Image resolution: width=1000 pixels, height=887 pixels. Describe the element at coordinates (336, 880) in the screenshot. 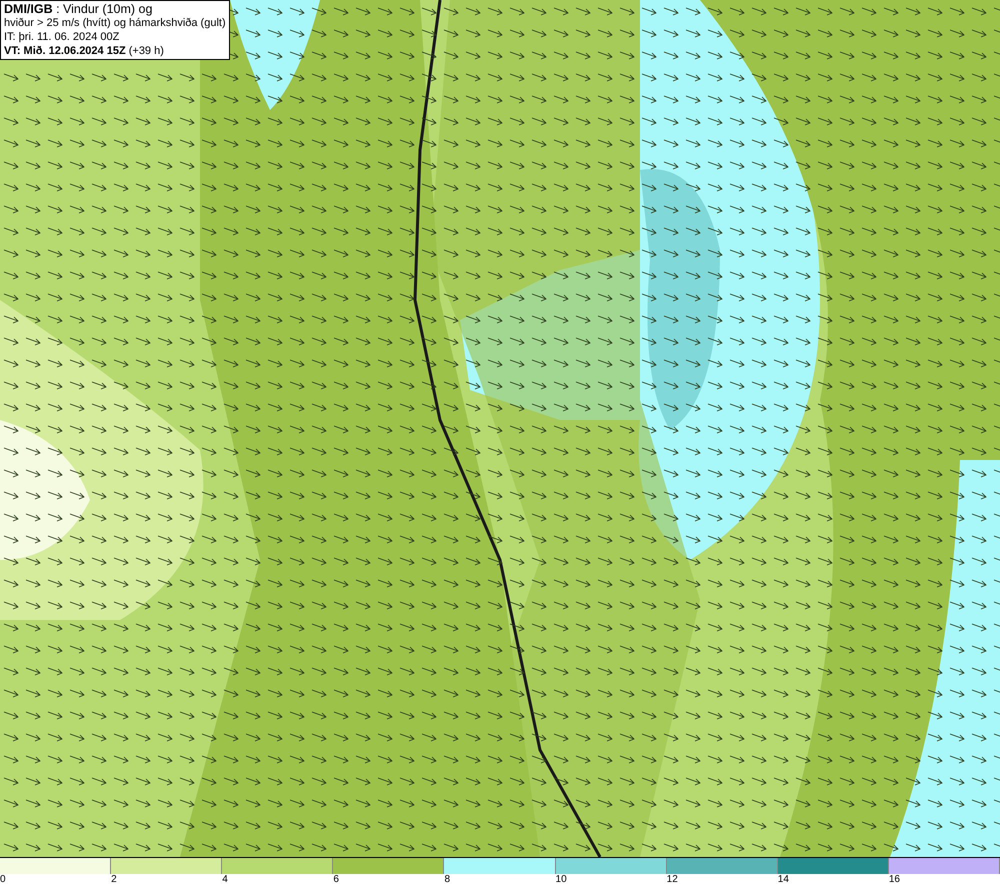

I see `legend-label: 6` at that location.